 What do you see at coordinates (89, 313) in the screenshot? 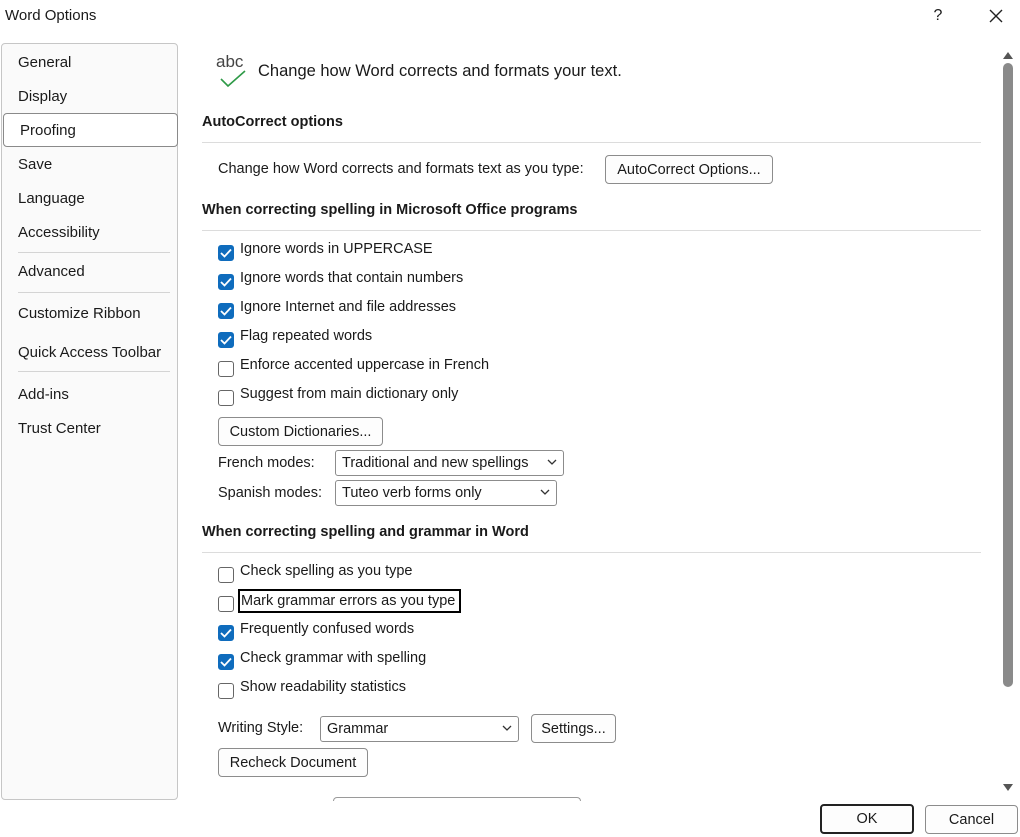
I see `nav-item-customize-ribbon: Customize Ribbon` at bounding box center [89, 313].